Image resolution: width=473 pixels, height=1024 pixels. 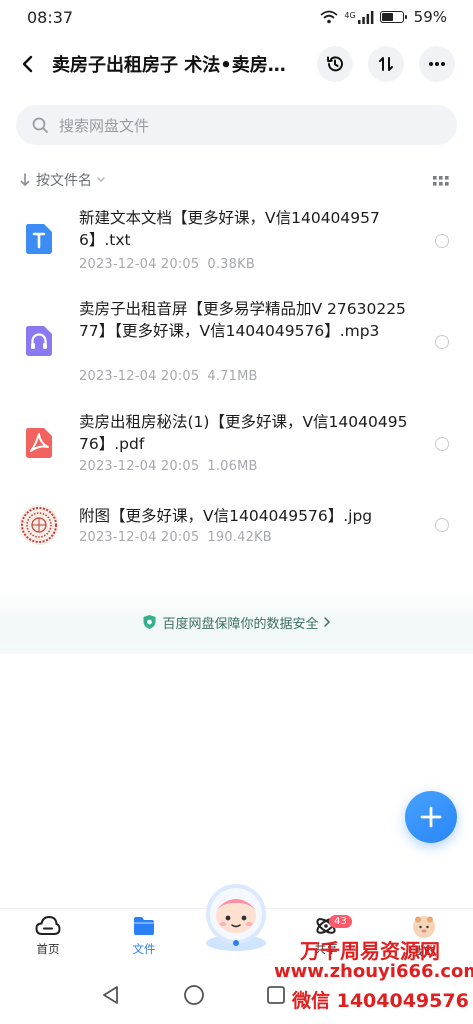 I want to click on nav-files: 文件, so click(x=144, y=936).